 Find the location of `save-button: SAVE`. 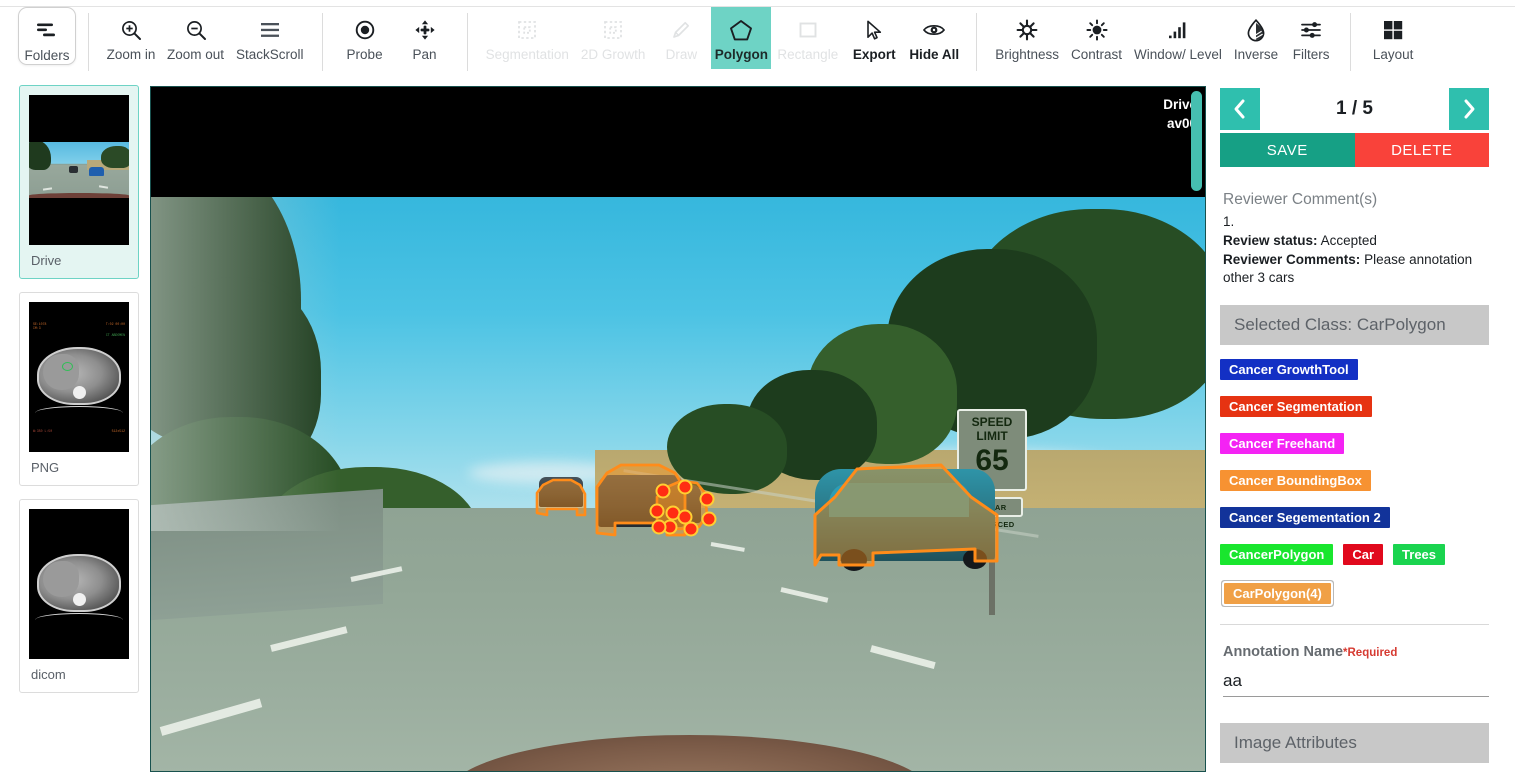

save-button: SAVE is located at coordinates (1287, 150).